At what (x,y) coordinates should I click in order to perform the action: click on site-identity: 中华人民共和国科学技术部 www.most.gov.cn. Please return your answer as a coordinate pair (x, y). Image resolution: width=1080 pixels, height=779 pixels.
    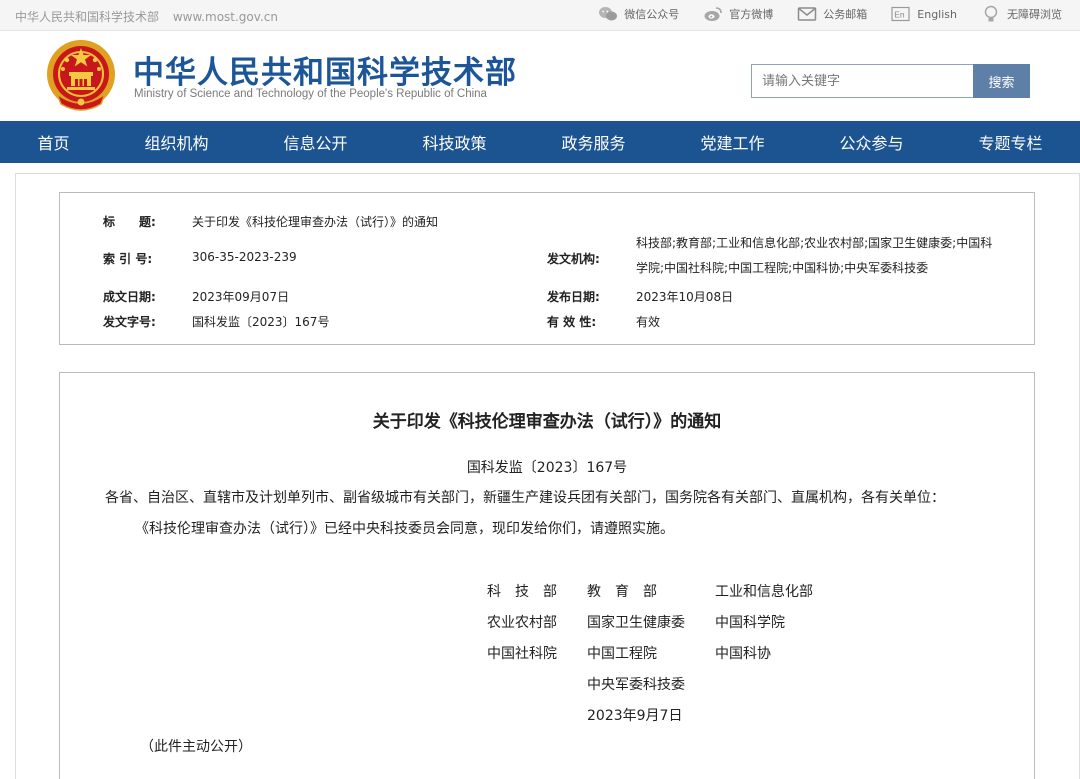
    Looking at the image, I should click on (151, 16).